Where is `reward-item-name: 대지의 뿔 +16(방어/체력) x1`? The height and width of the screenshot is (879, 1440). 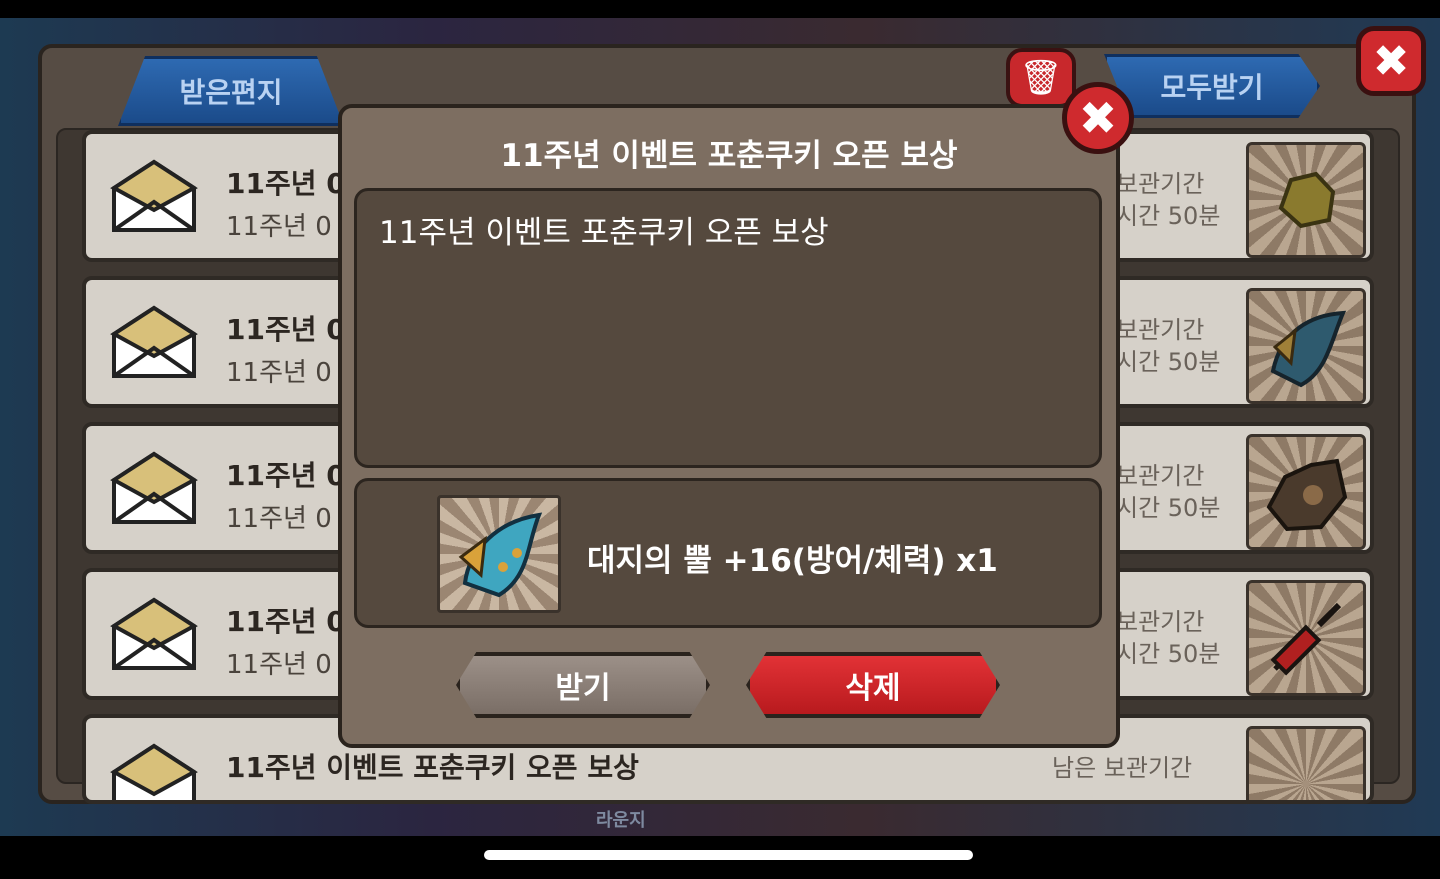 reward-item-name: 대지의 뿔 +16(방어/체력) x1 is located at coordinates (792, 561).